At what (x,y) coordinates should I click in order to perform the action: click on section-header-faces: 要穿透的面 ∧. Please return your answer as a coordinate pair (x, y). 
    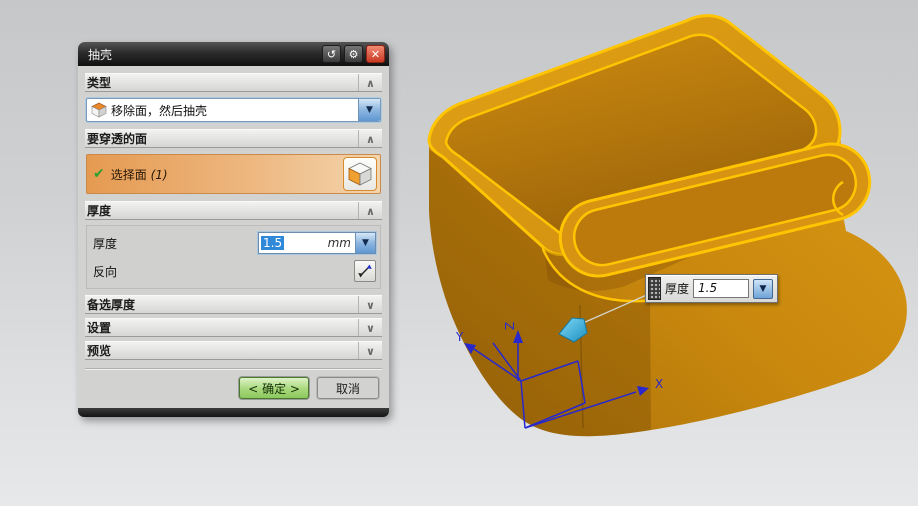
    Looking at the image, I should click on (233, 138).